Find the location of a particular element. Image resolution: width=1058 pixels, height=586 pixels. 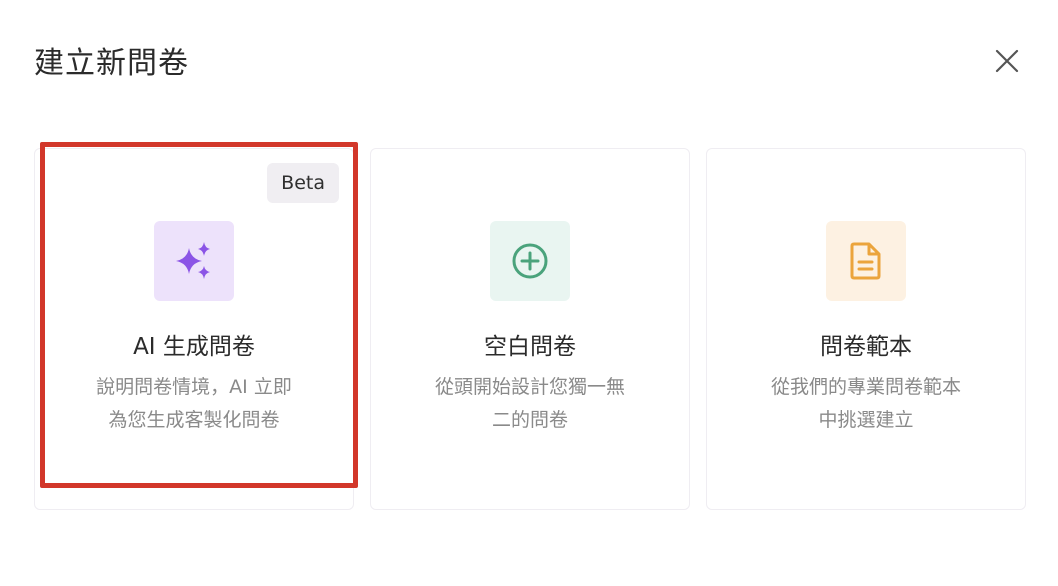

sparkles-icon is located at coordinates (193, 260).